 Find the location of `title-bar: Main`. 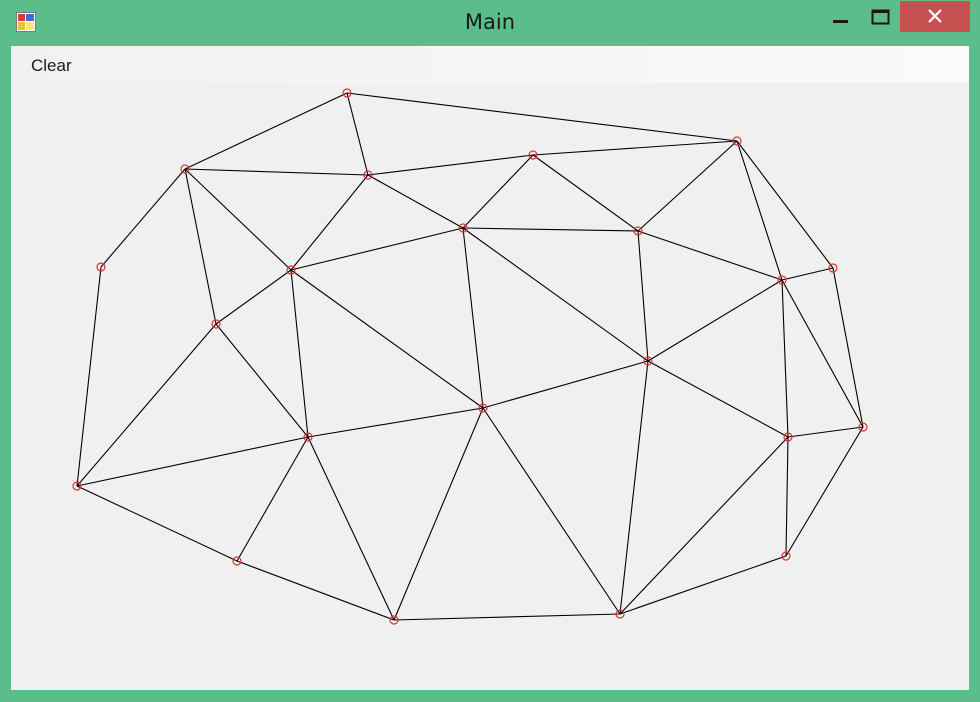

title-bar: Main is located at coordinates (490, 23).